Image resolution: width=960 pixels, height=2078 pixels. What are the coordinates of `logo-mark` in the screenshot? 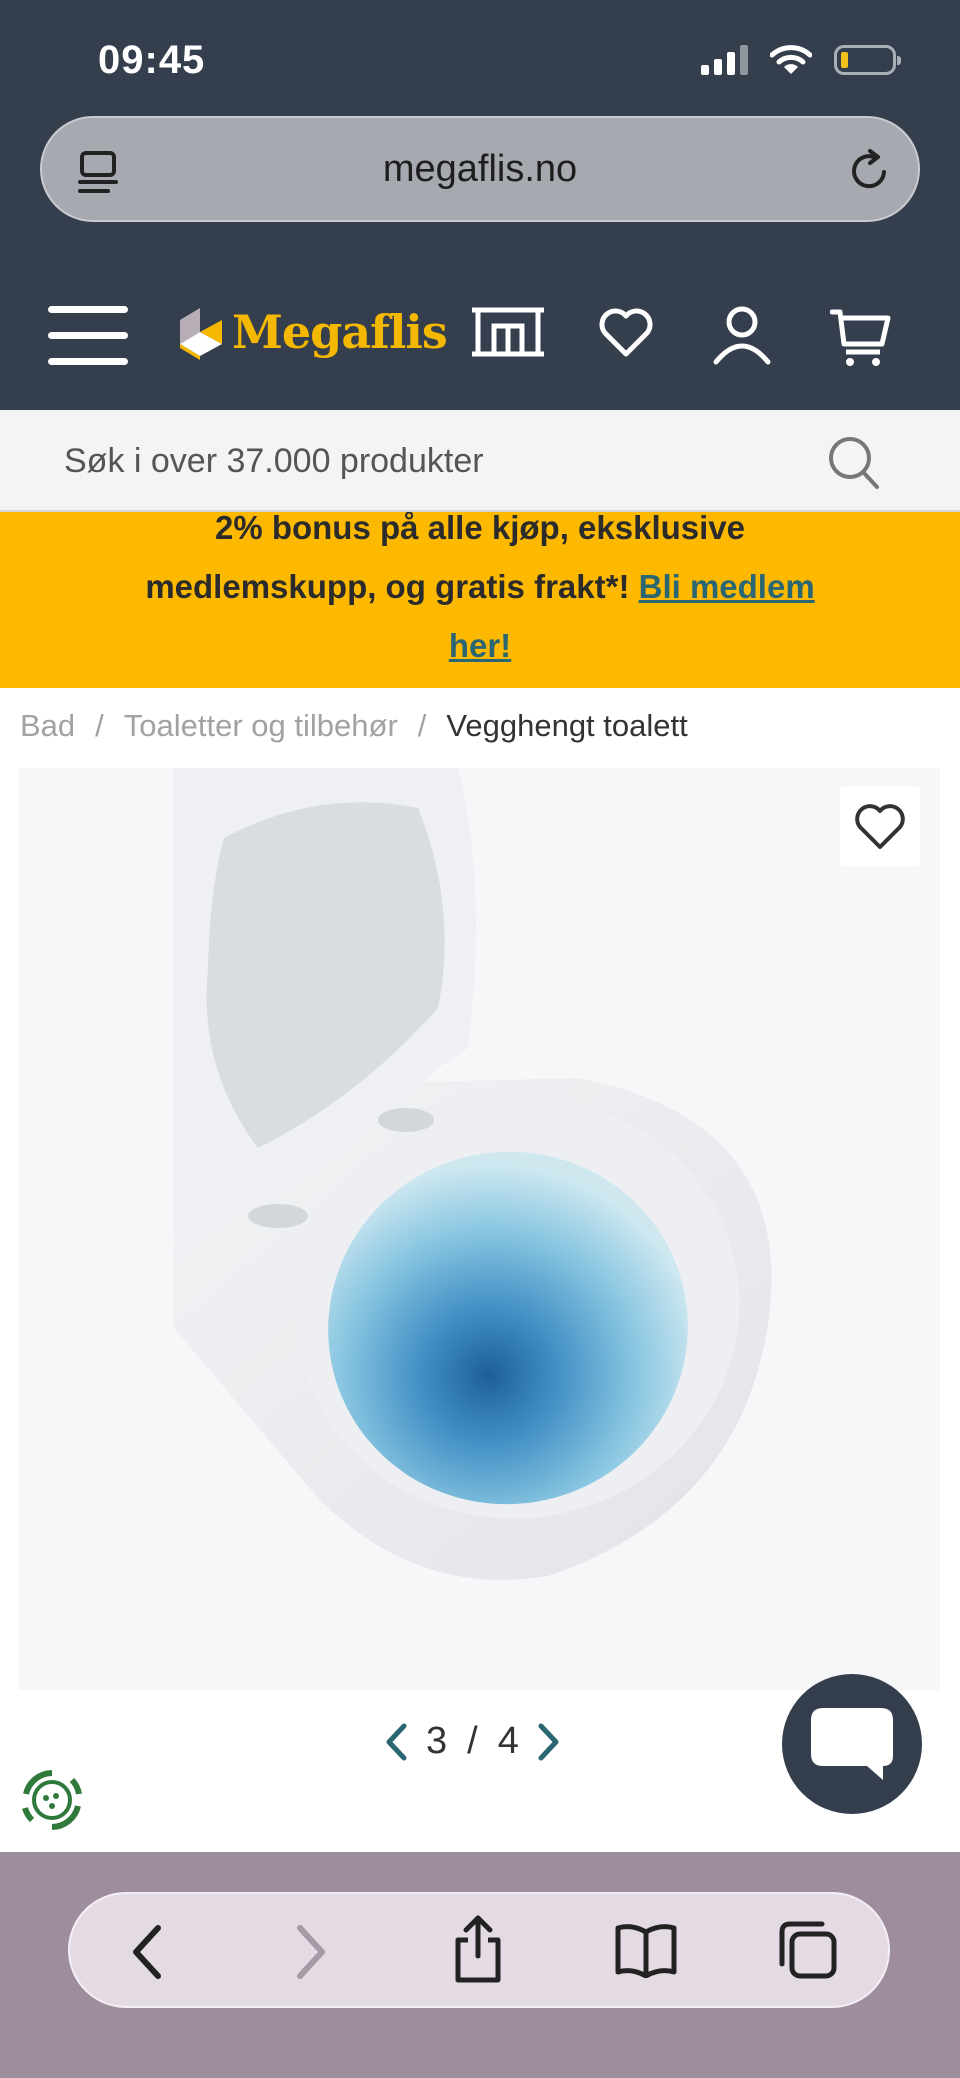 It's located at (201, 334).